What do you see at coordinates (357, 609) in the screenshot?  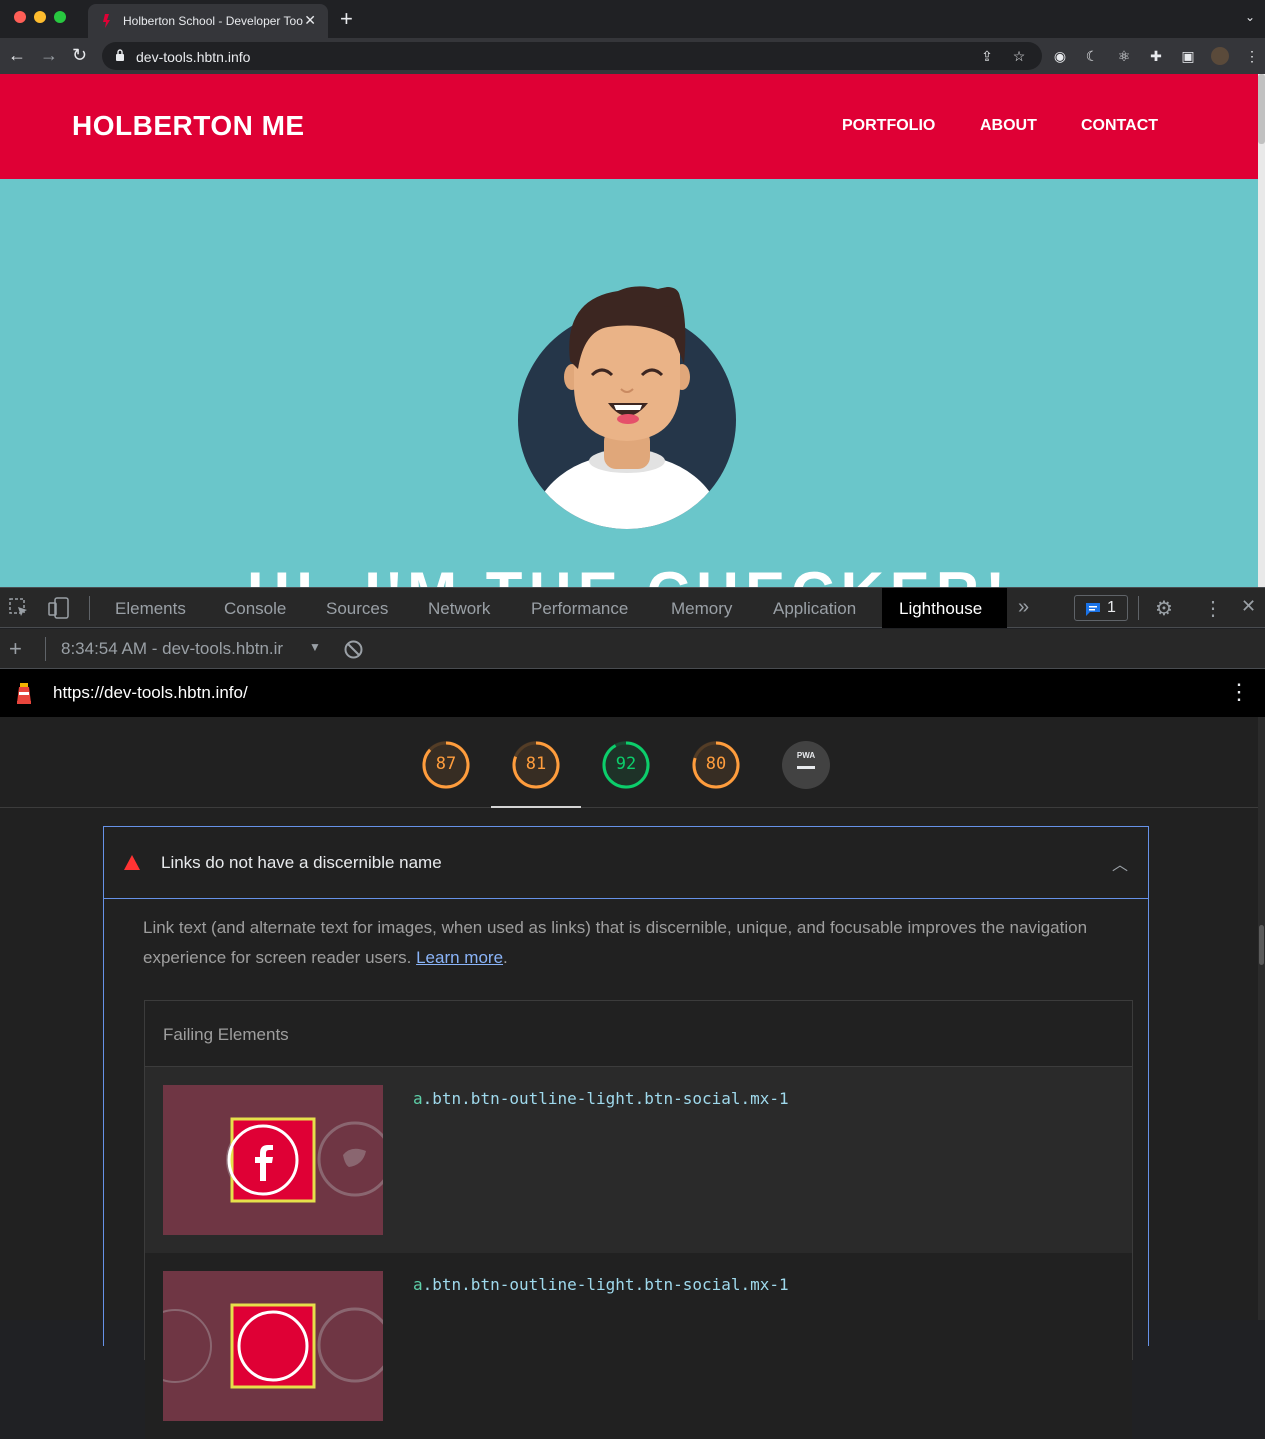 I see `tab-sources: Sources` at bounding box center [357, 609].